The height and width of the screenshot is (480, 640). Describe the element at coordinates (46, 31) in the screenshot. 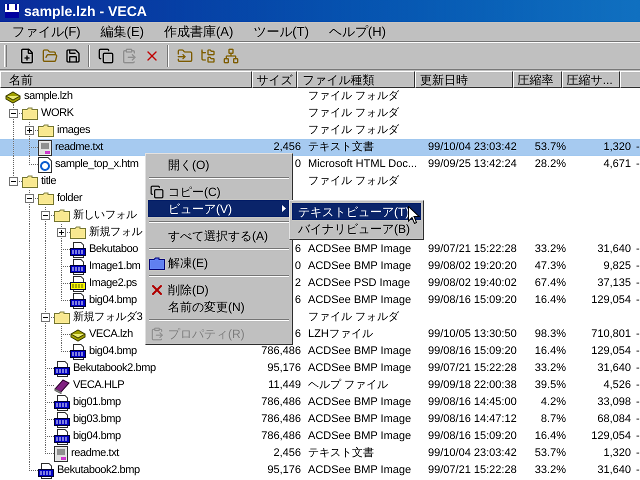

I see `menu-item: ファイル(F)` at that location.